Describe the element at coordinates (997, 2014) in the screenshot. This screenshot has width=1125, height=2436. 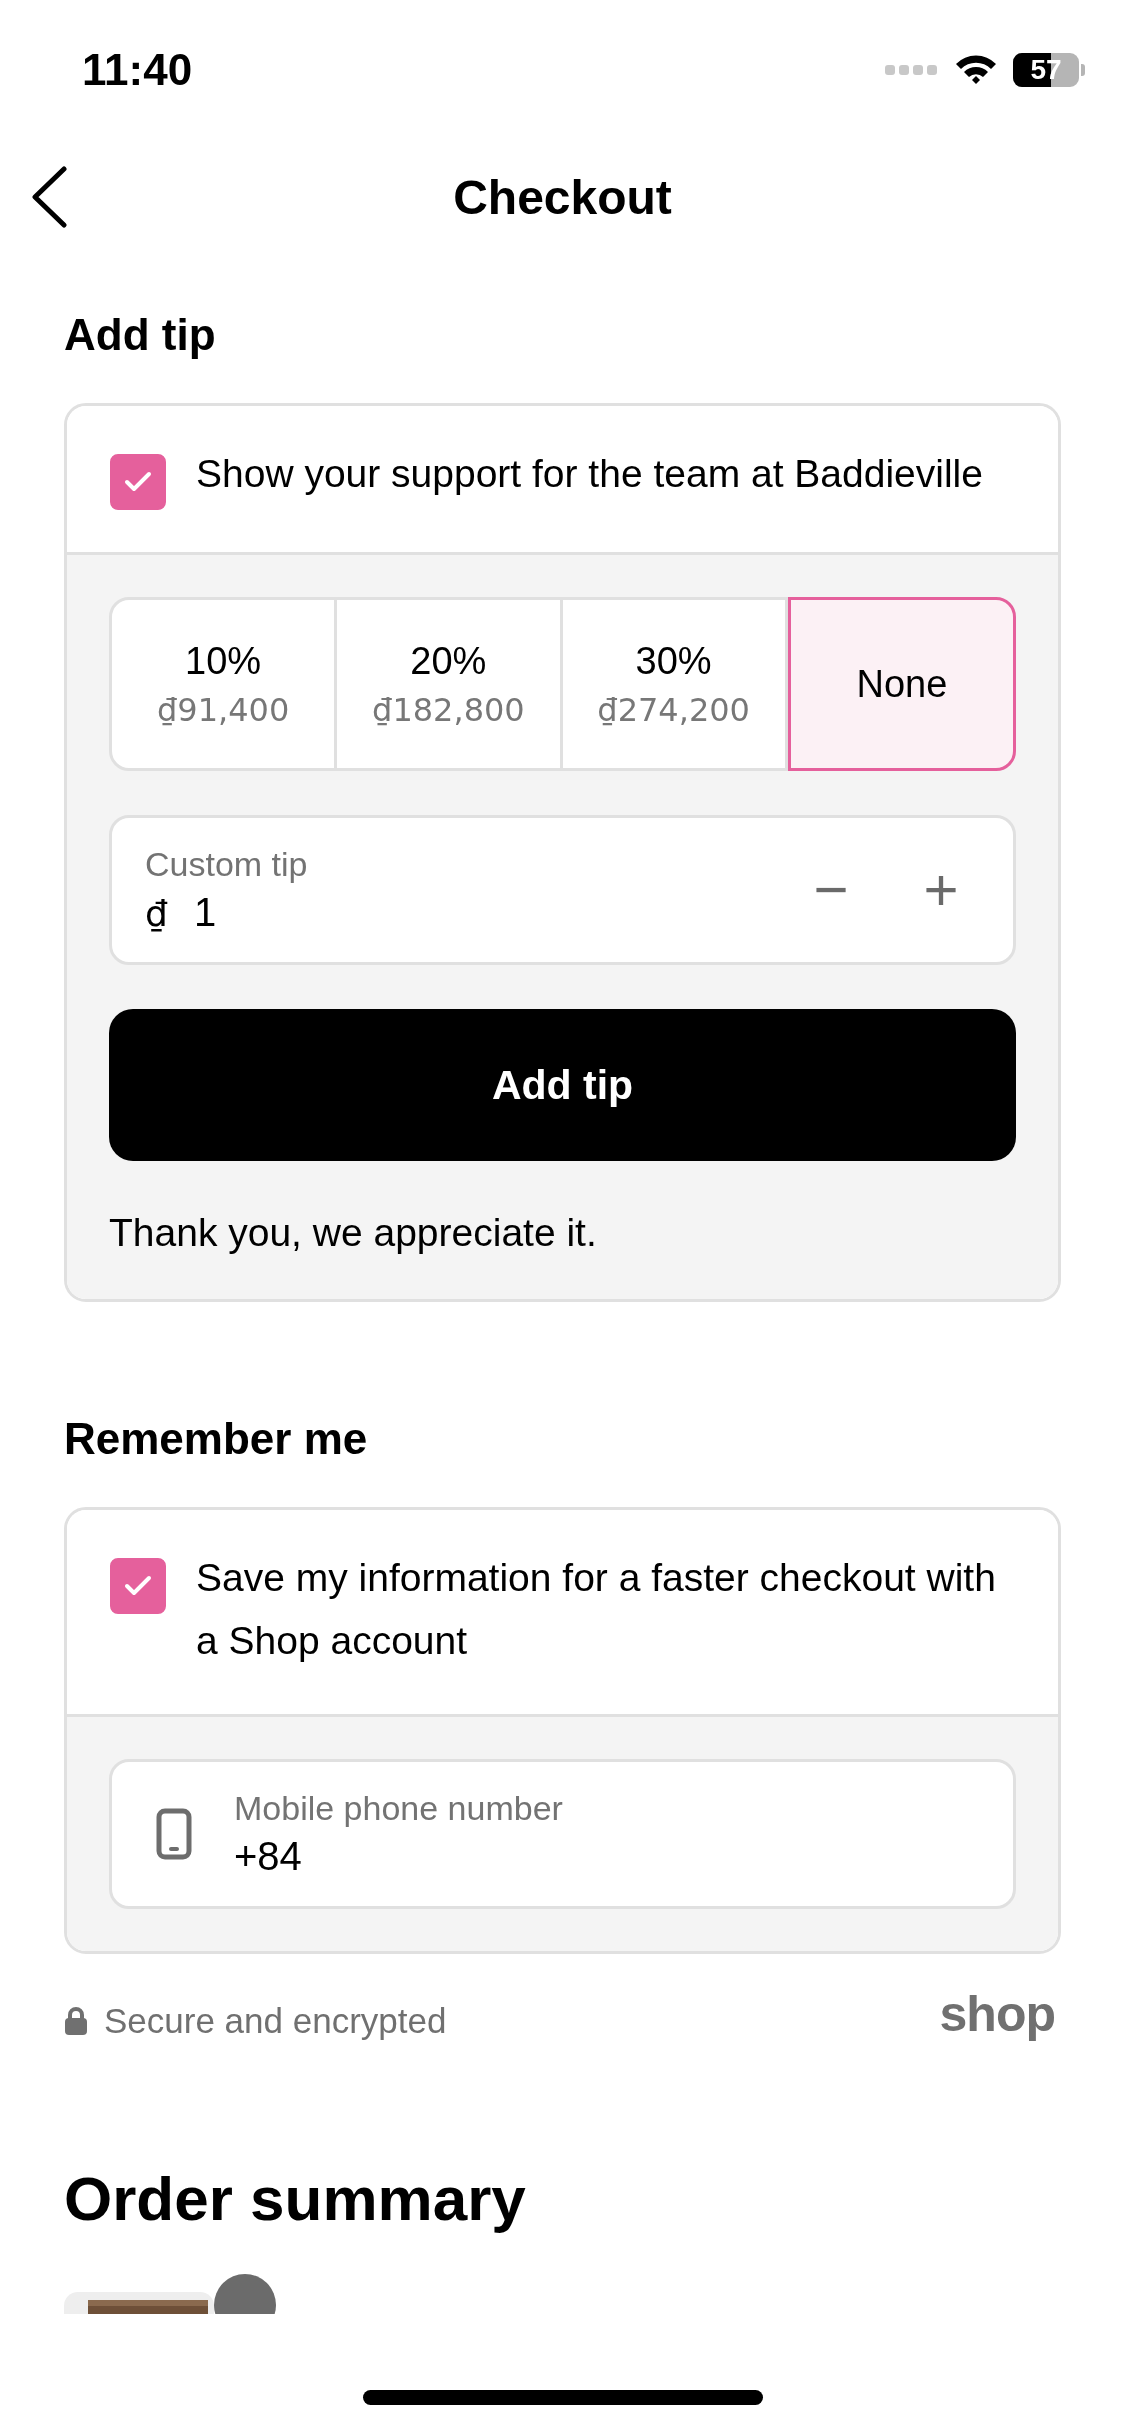
I see `shop-logo: shop` at that location.